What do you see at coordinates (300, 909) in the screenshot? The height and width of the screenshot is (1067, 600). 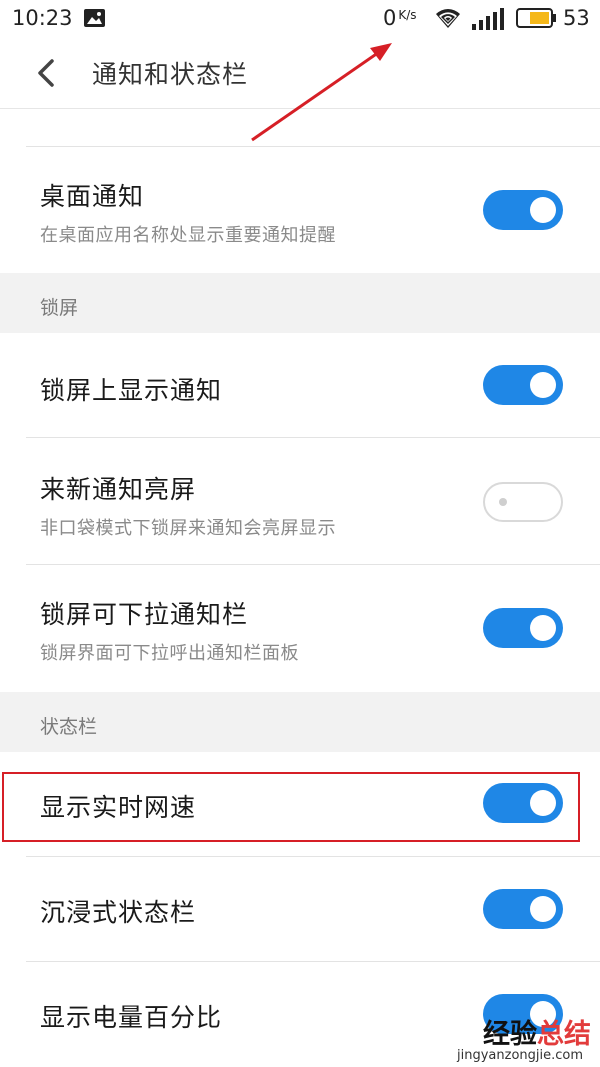 I see `setting-immersive-statusbar: 沉浸式状态栏` at bounding box center [300, 909].